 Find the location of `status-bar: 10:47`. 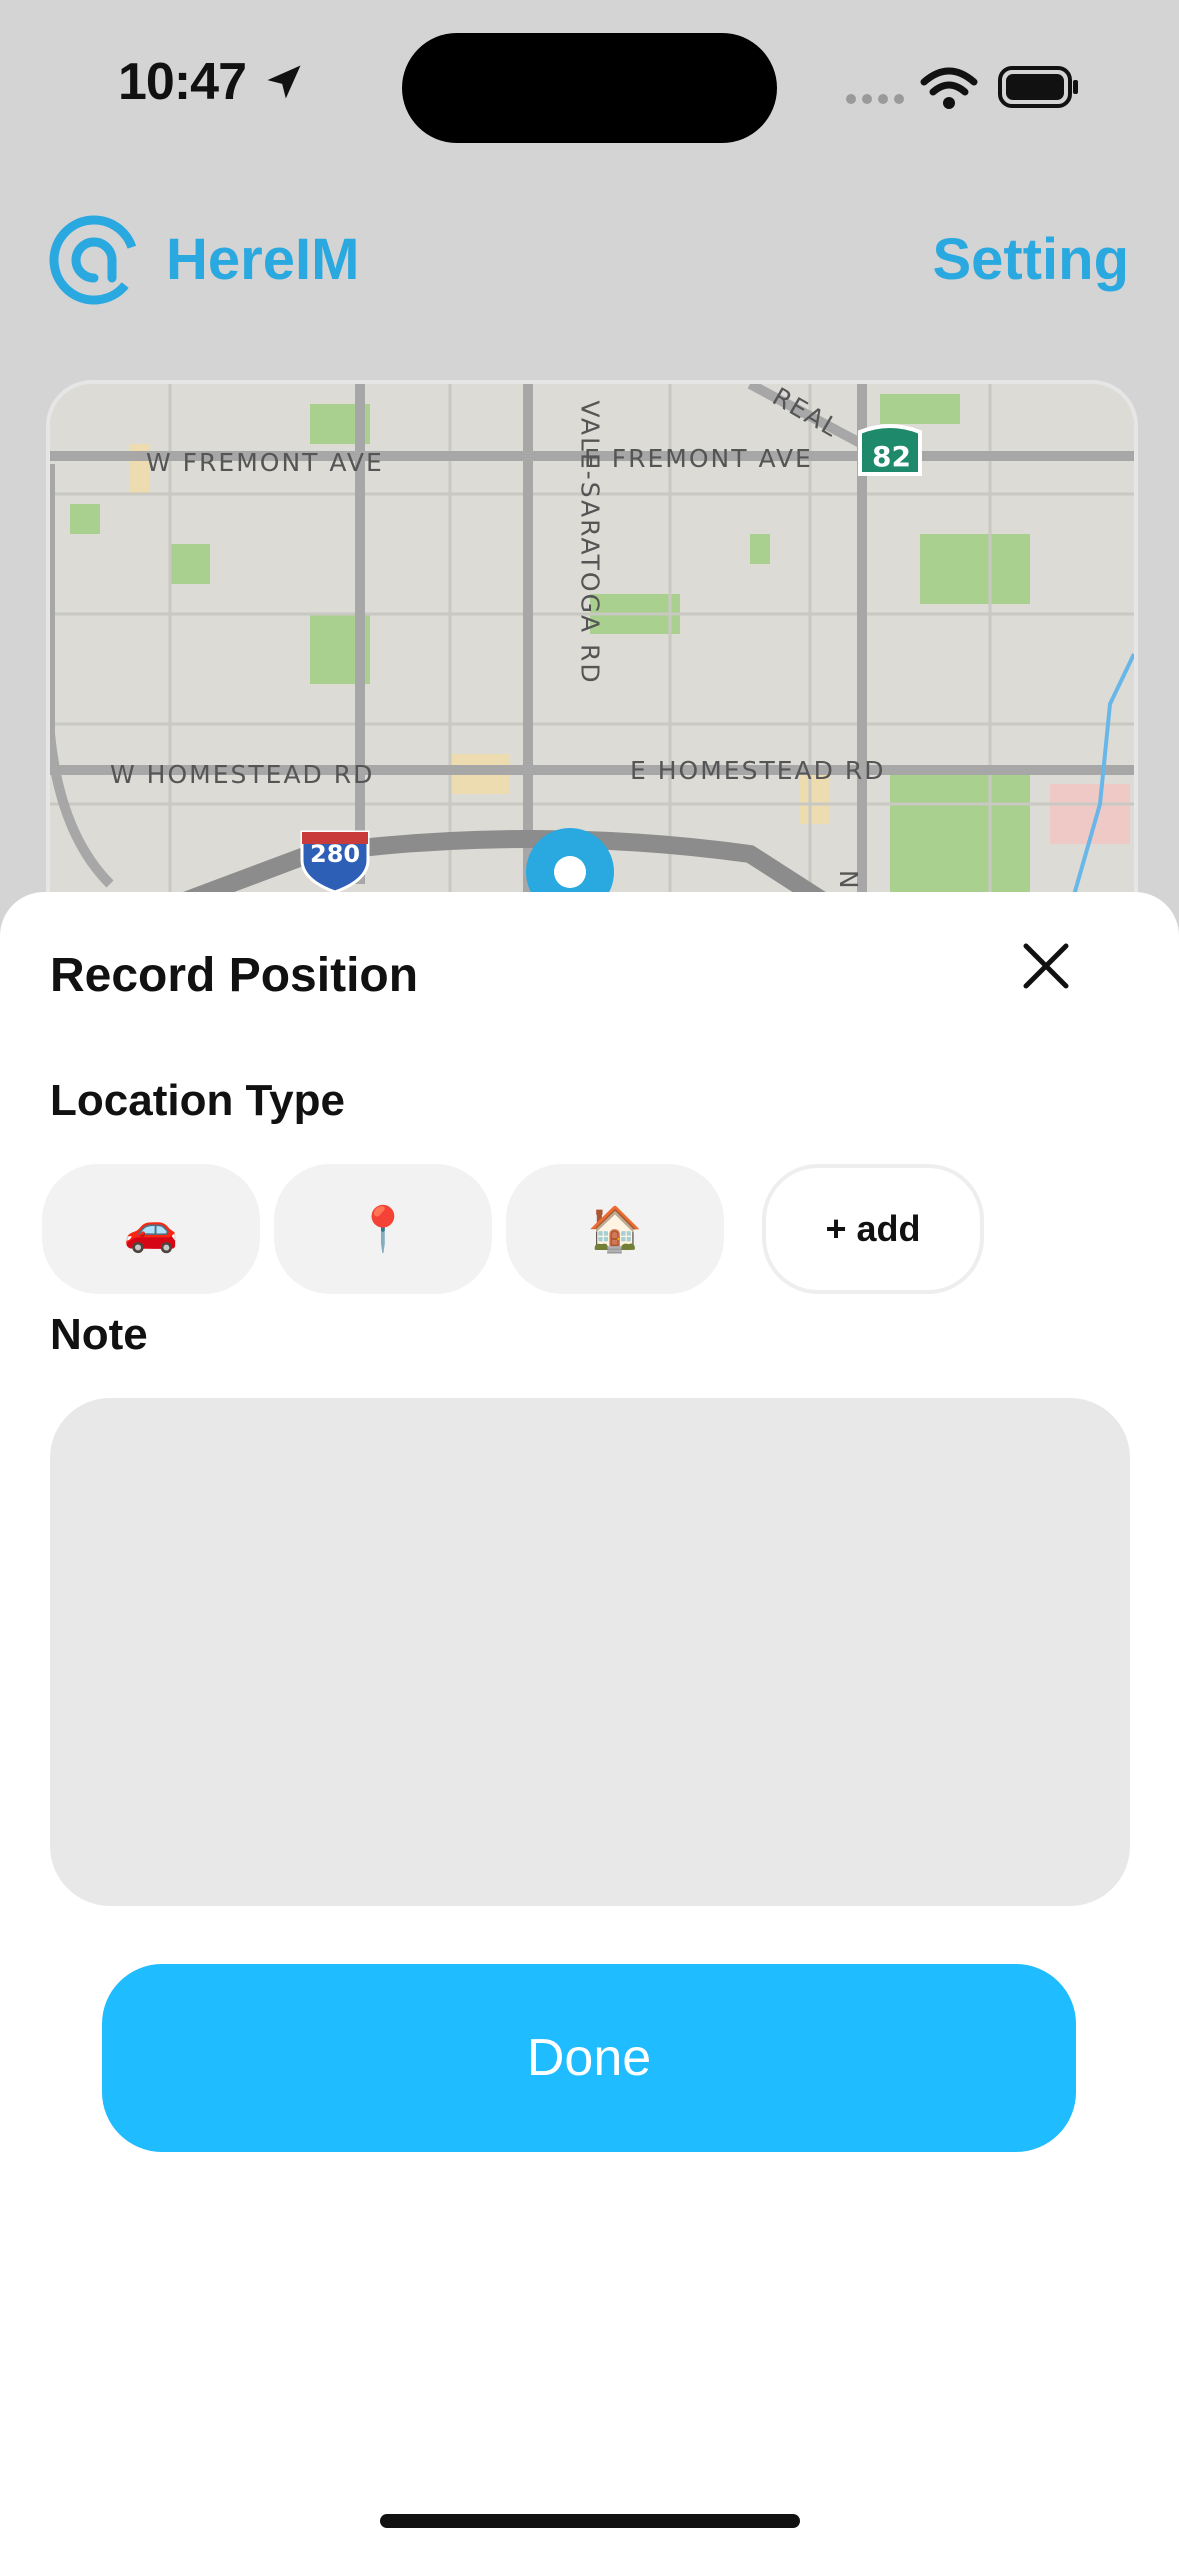

status-bar: 10:47 is located at coordinates (589, 85).